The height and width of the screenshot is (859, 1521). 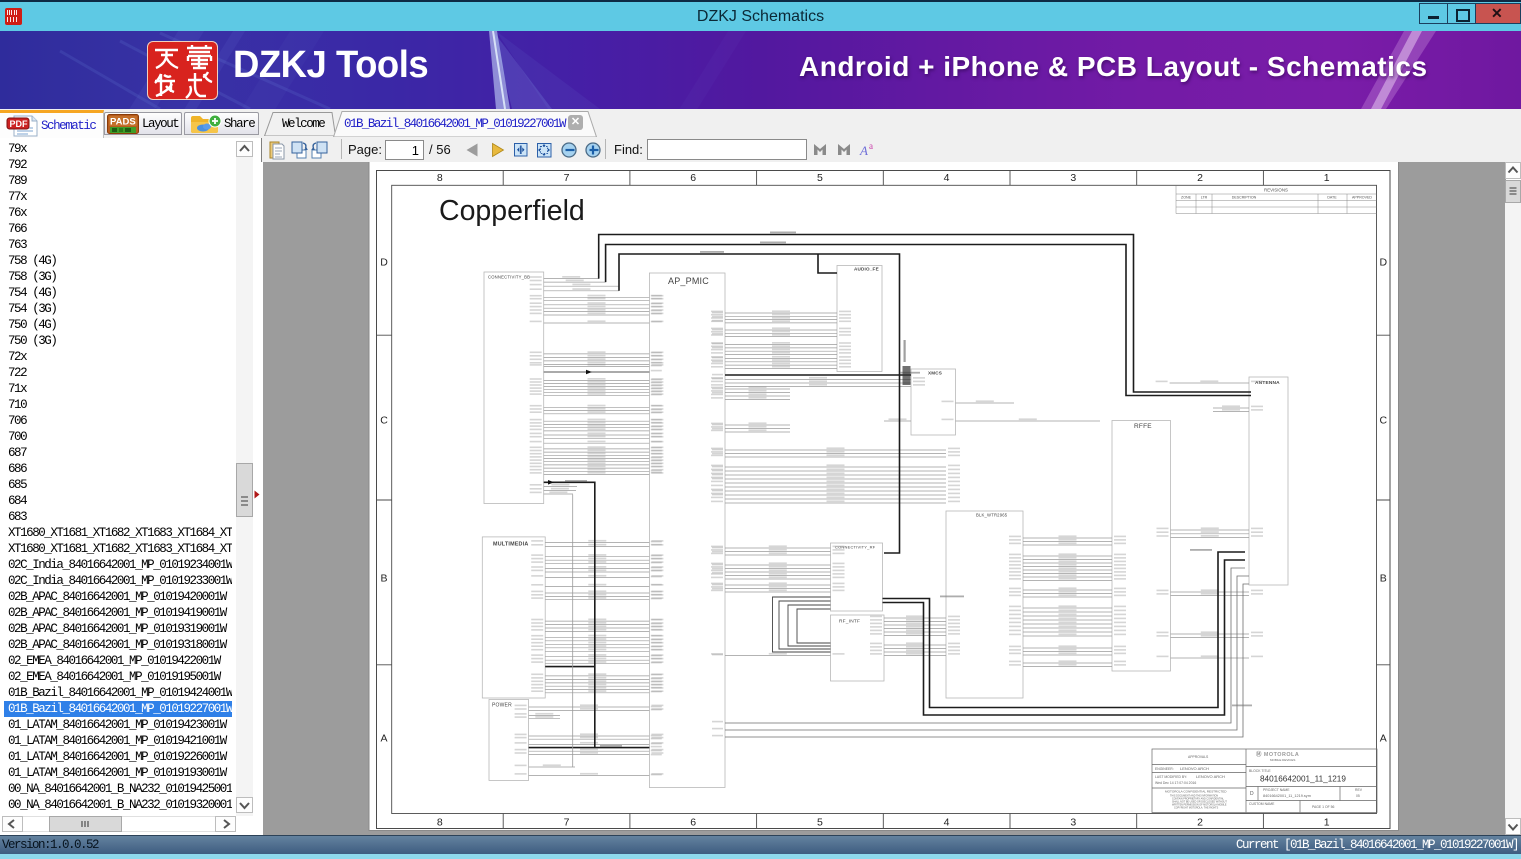 What do you see at coordinates (1323, 807) in the screenshot?
I see `svg-text: PAGE 1 OF 56` at bounding box center [1323, 807].